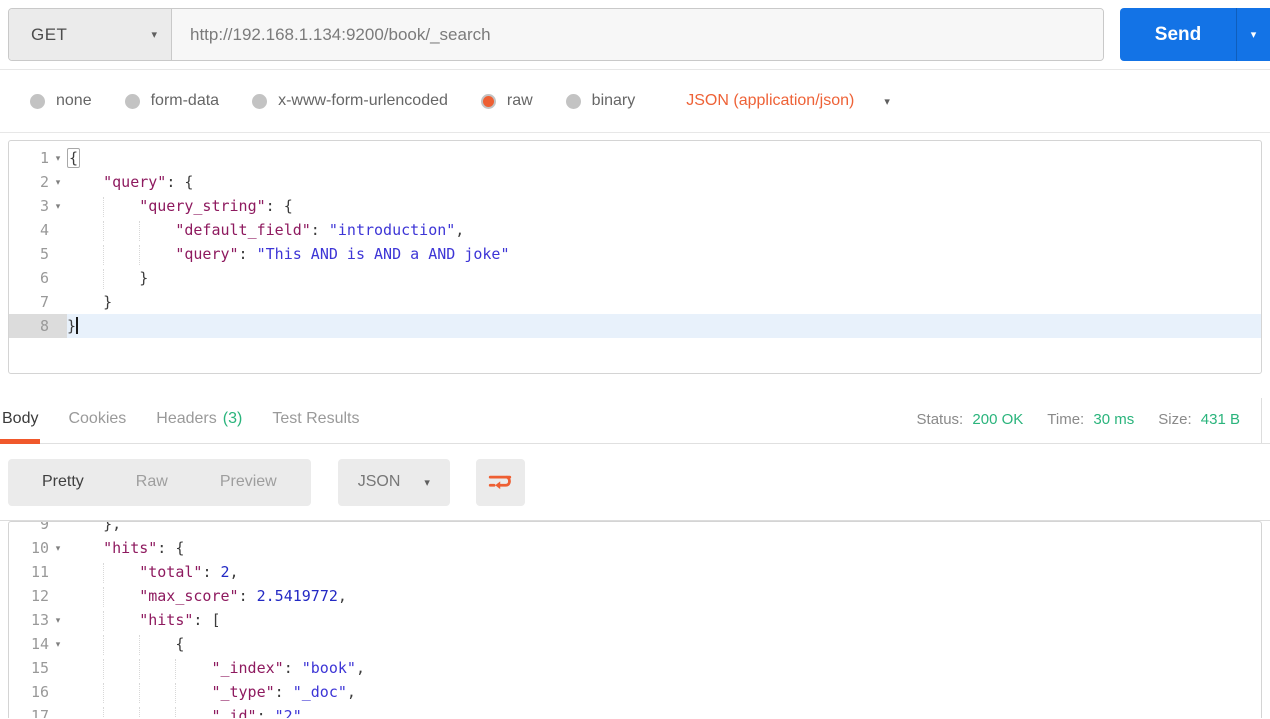  I want to click on line-number: 1, so click(44, 158).